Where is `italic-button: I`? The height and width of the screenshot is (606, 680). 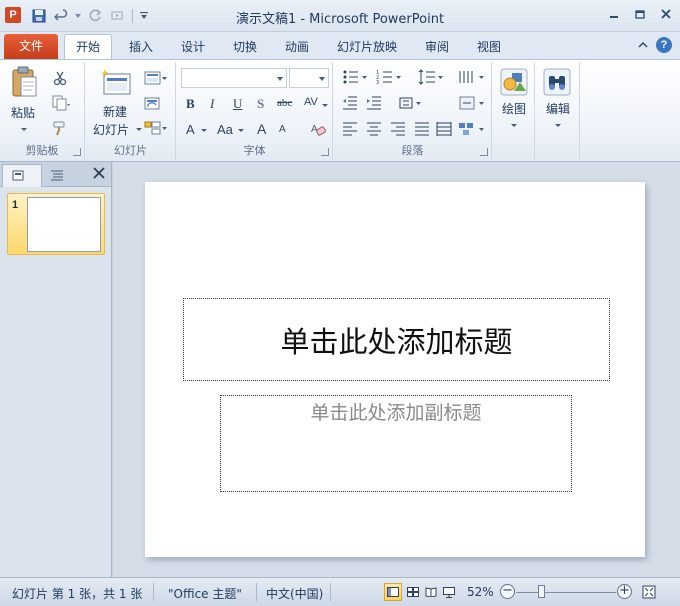
italic-button: I is located at coordinates (212, 104).